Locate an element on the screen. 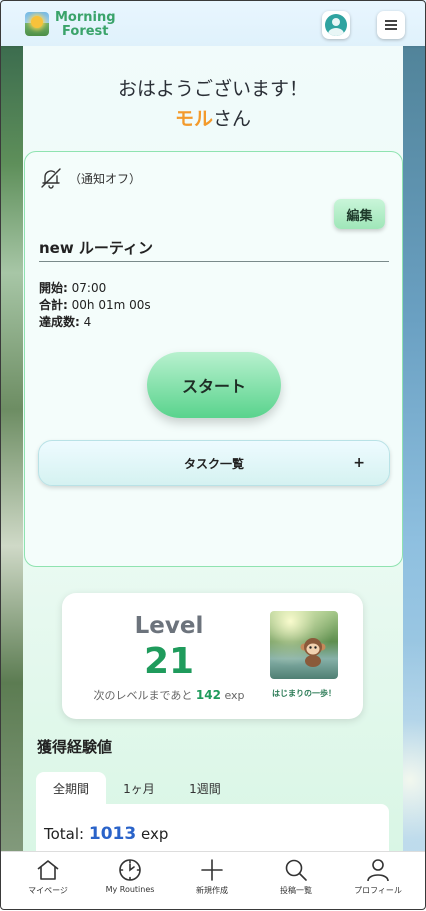 The height and width of the screenshot is (911, 426). search-icon is located at coordinates (296, 870).